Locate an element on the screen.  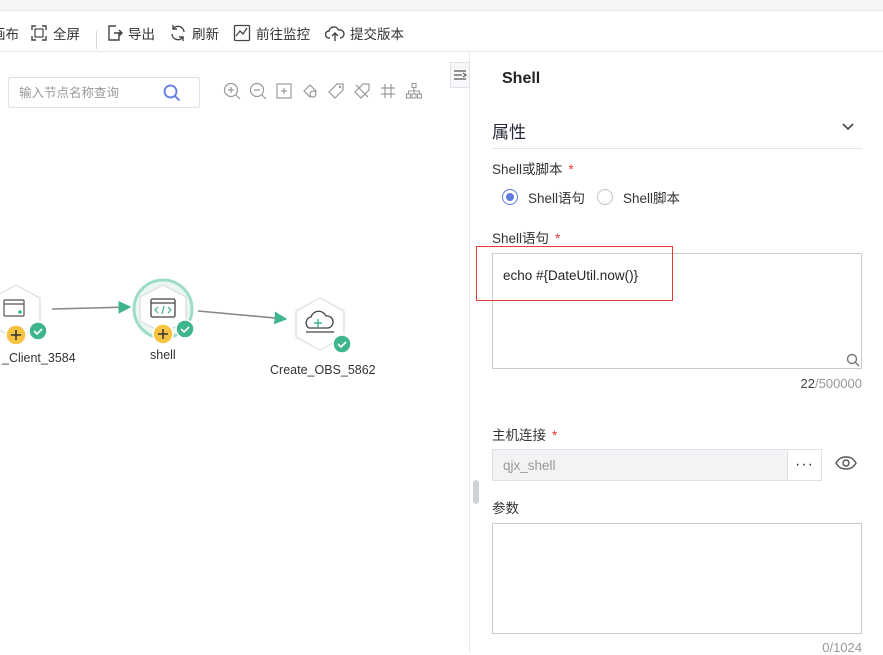
monitor-label: 前往监控 is located at coordinates (283, 34).